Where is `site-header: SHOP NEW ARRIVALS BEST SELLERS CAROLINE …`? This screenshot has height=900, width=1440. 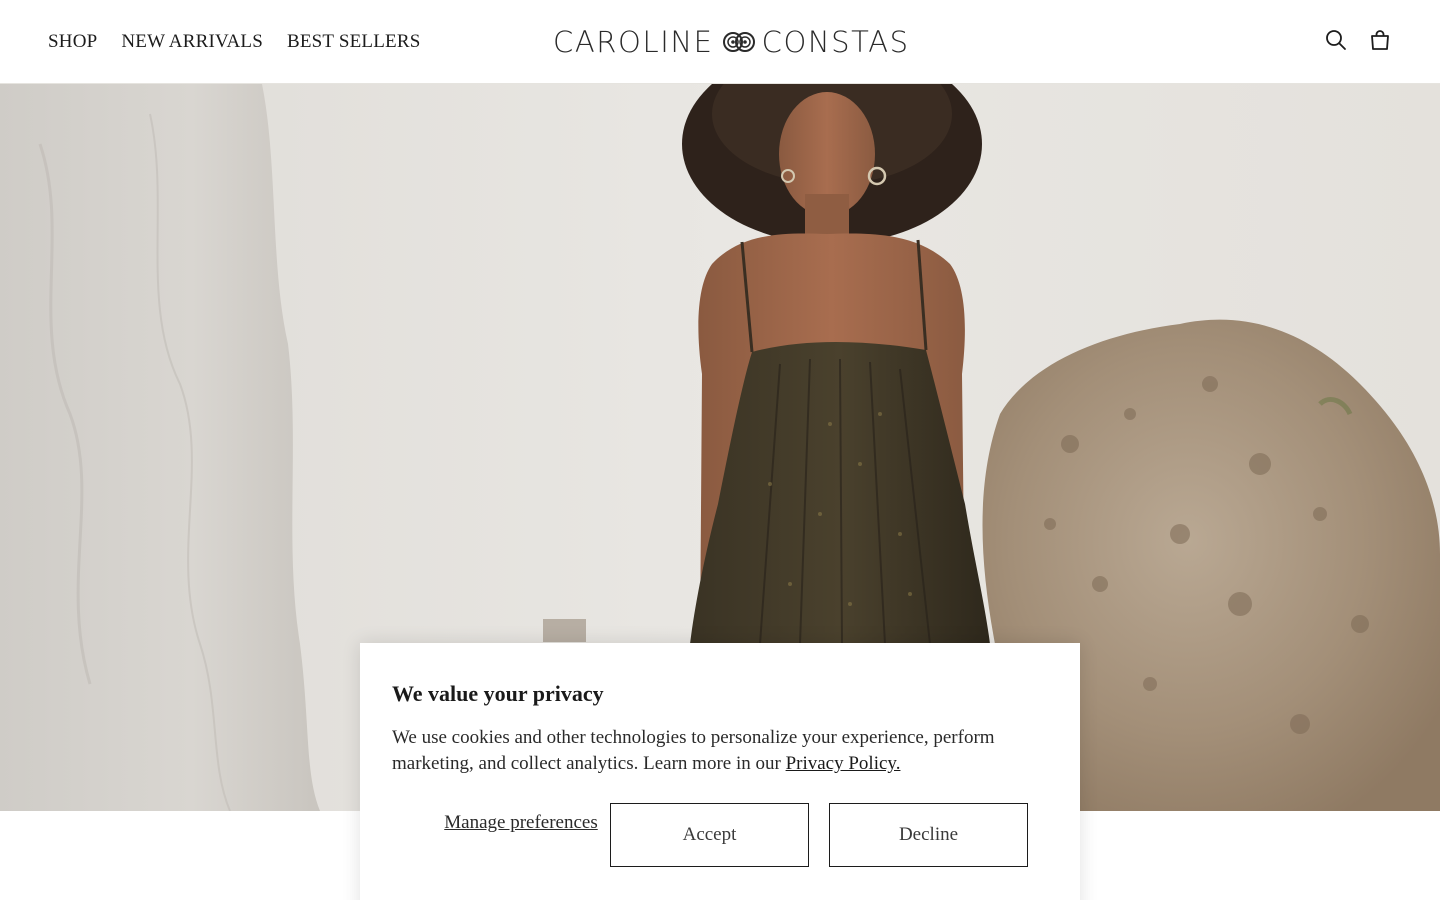
site-header: SHOP NEW ARRIVALS BEST SELLERS CAROLINE … is located at coordinates (720, 42).